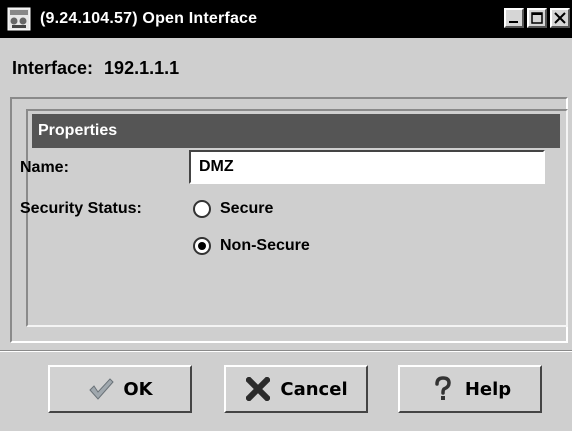 This screenshot has width=572, height=431. What do you see at coordinates (19, 19) in the screenshot?
I see `app-window-icon` at bounding box center [19, 19].